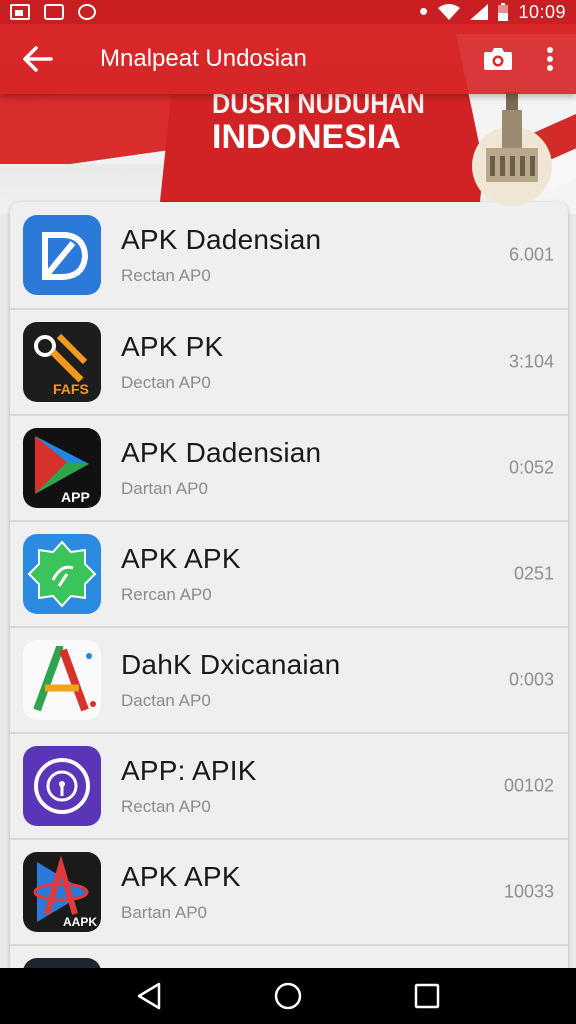 This screenshot has height=1024, width=576. What do you see at coordinates (62, 786) in the screenshot?
I see `purple-ring-icon` at bounding box center [62, 786].